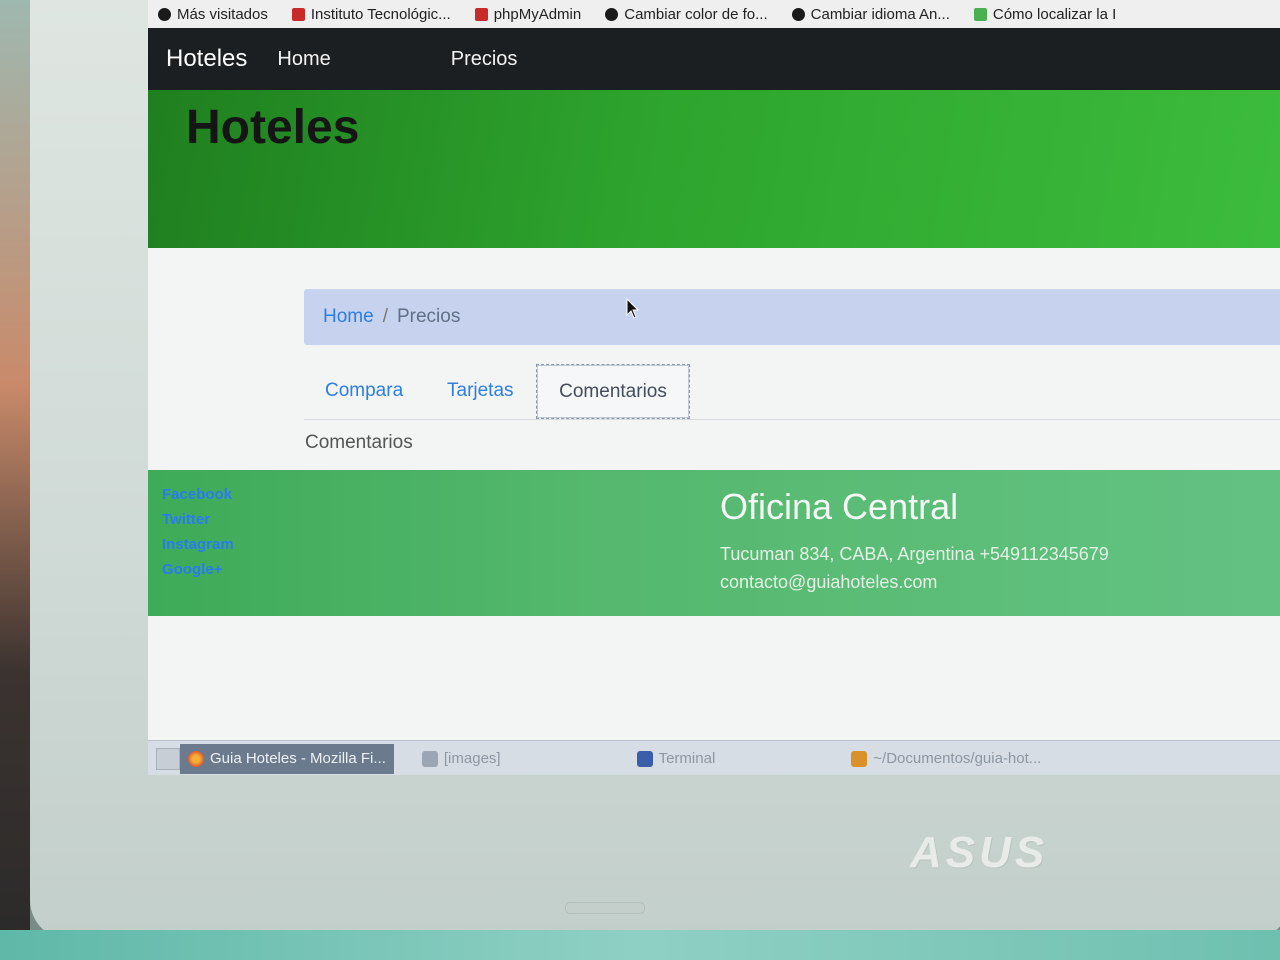 This screenshot has height=960, width=1280. What do you see at coordinates (198, 544) in the screenshot?
I see `instagram-link: Instagram` at bounding box center [198, 544].